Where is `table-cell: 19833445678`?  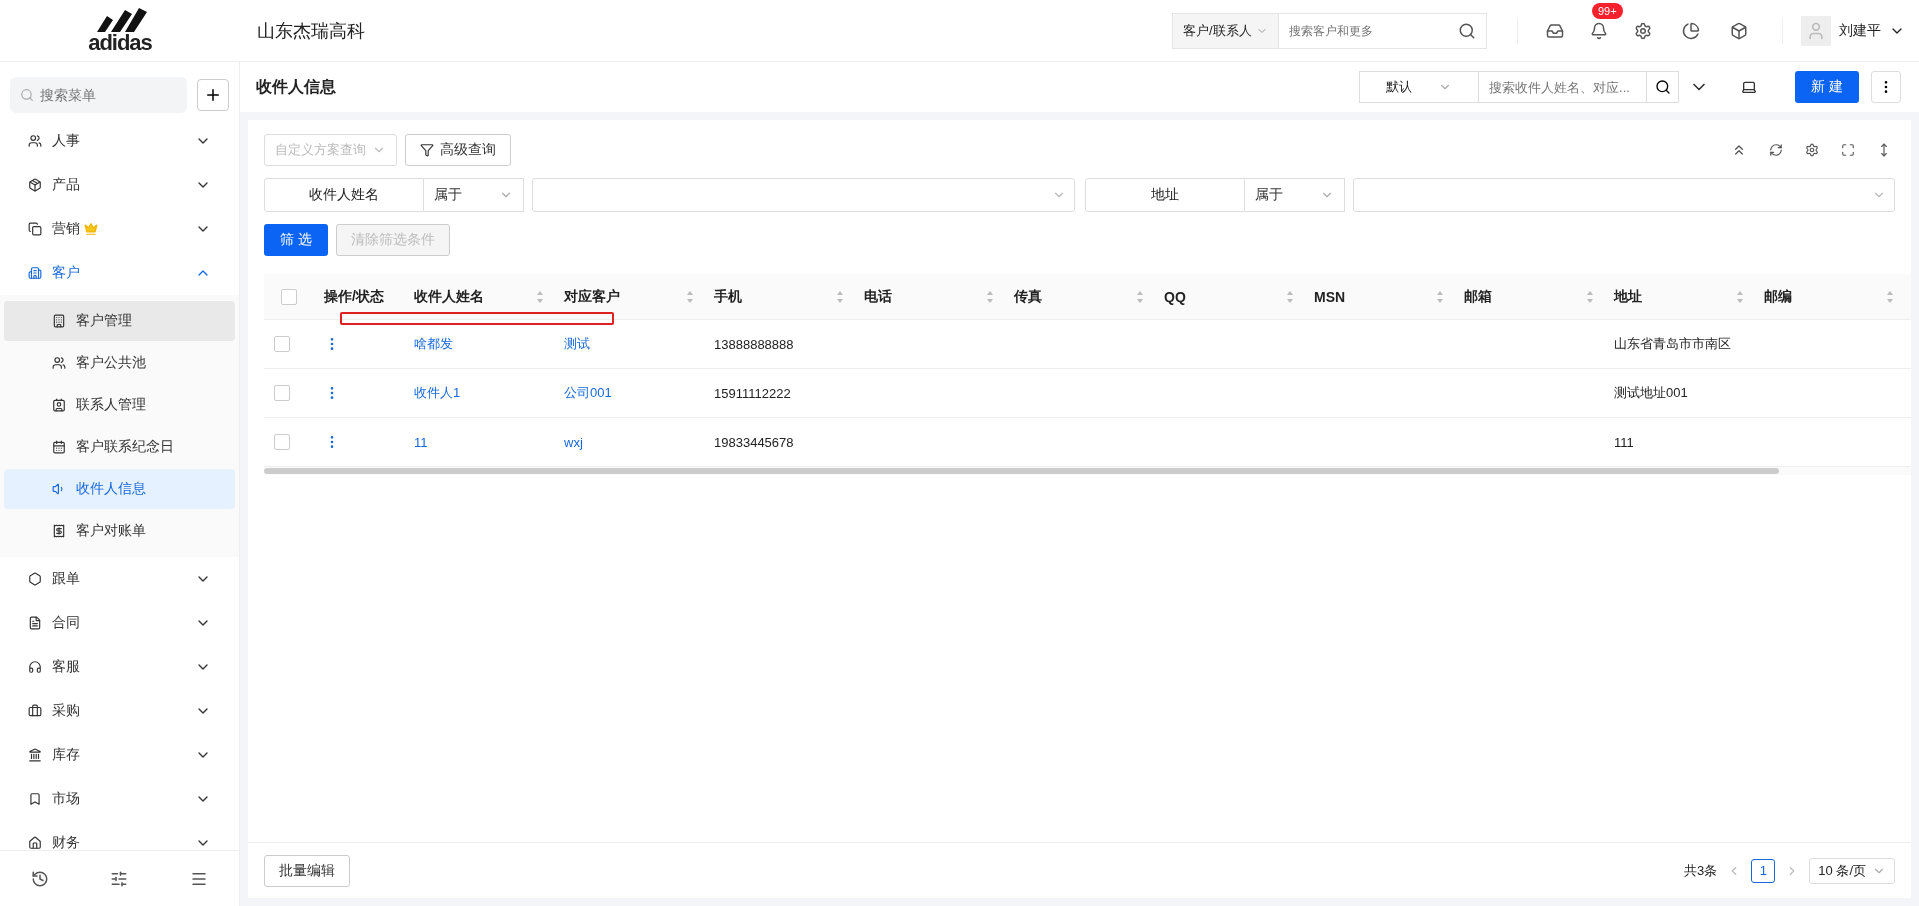 table-cell: 19833445678 is located at coordinates (754, 442).